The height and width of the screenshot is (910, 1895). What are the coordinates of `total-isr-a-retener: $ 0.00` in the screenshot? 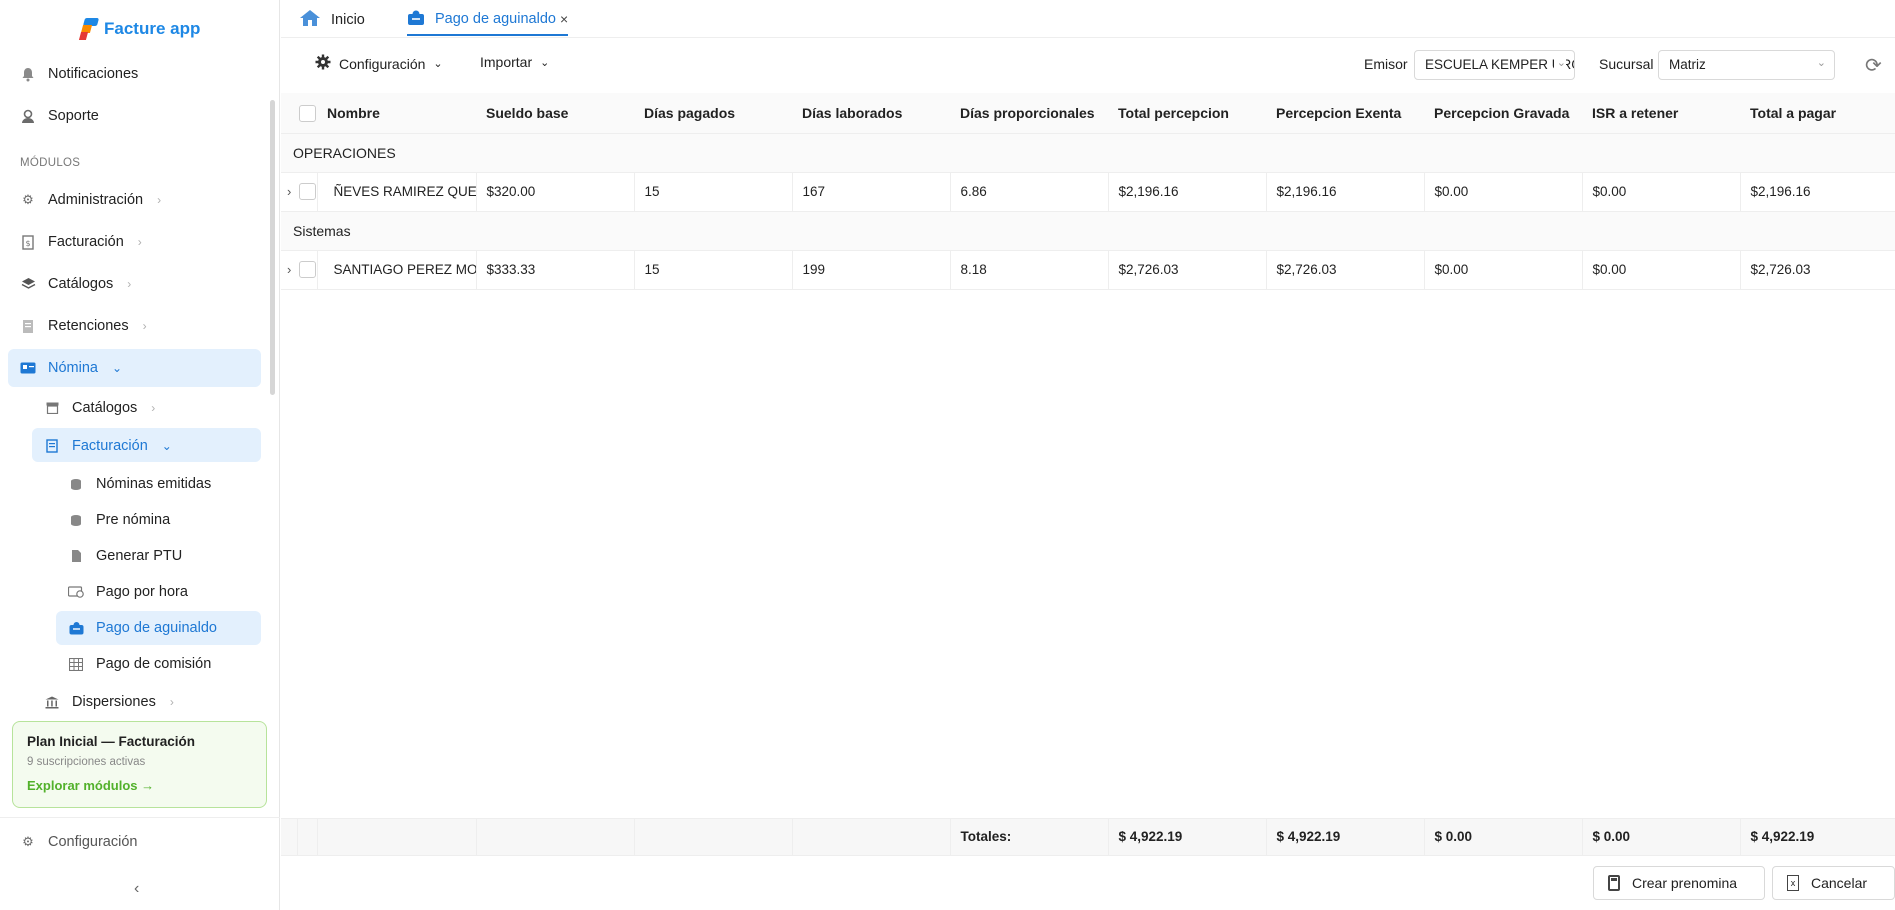 It's located at (1661, 837).